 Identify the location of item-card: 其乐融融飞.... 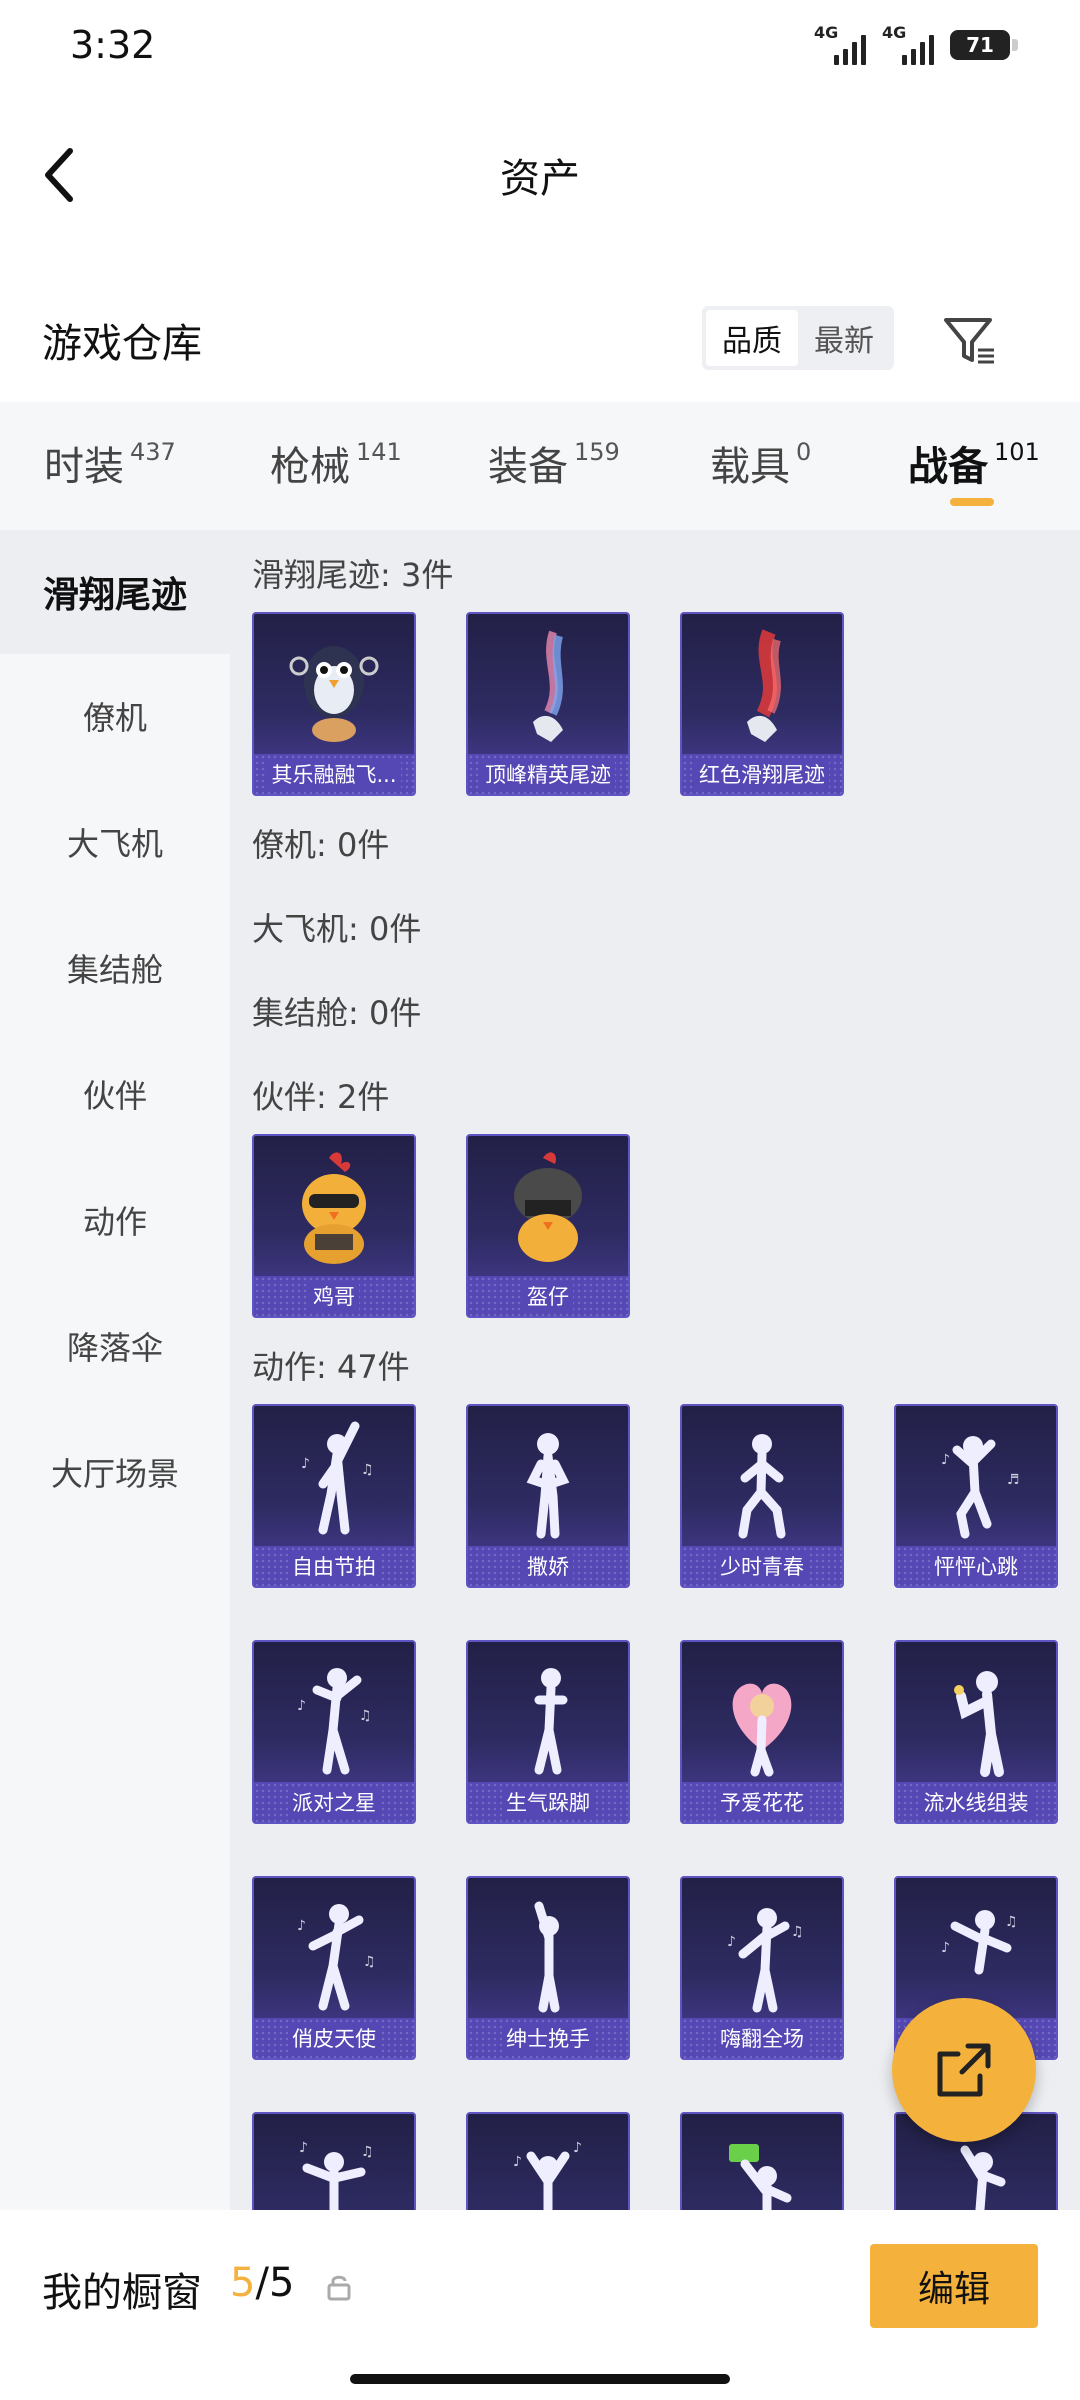
(334, 704).